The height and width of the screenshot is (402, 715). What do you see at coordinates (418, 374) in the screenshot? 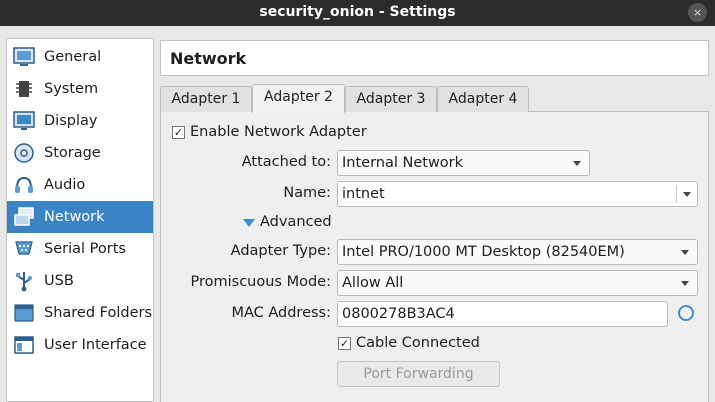
I see `port-forwarding-button: Port Forwarding` at bounding box center [418, 374].